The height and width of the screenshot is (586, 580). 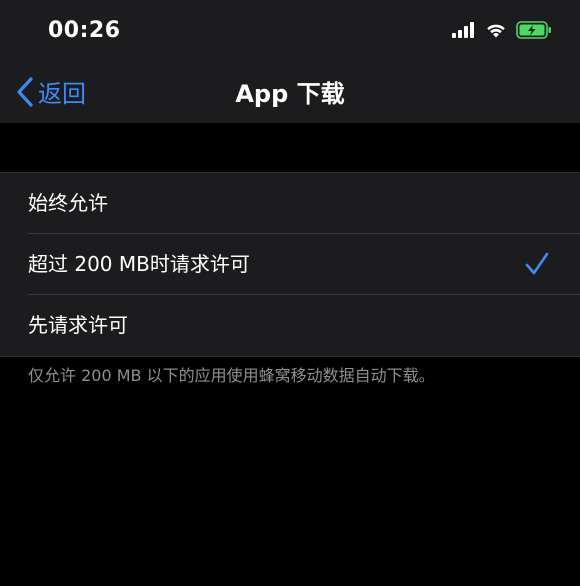 I want to click on option-always-allow: 始终允许, so click(x=290, y=203).